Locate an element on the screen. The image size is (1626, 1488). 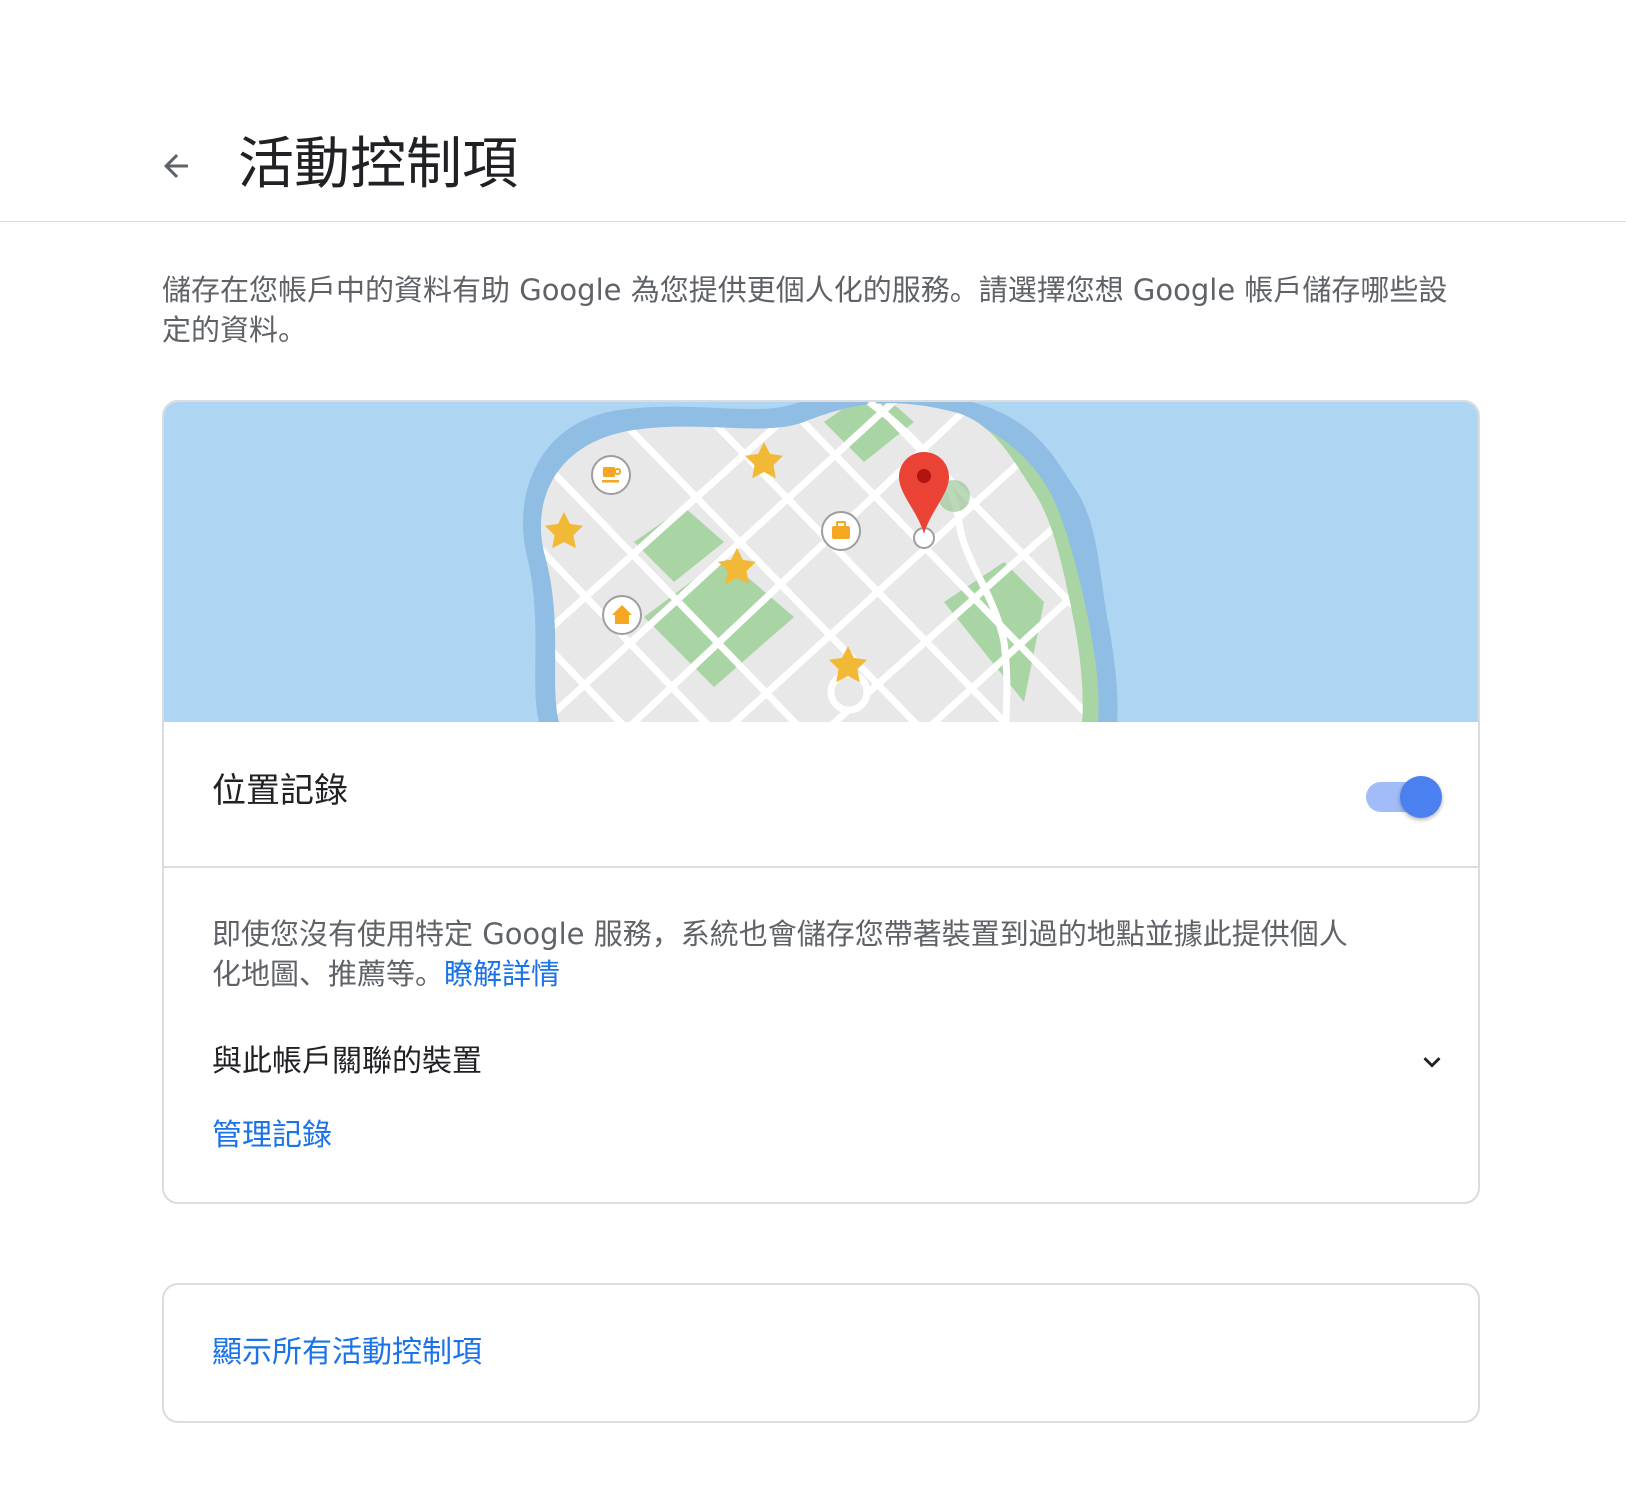
location-history-toggle is located at coordinates (1401, 797).